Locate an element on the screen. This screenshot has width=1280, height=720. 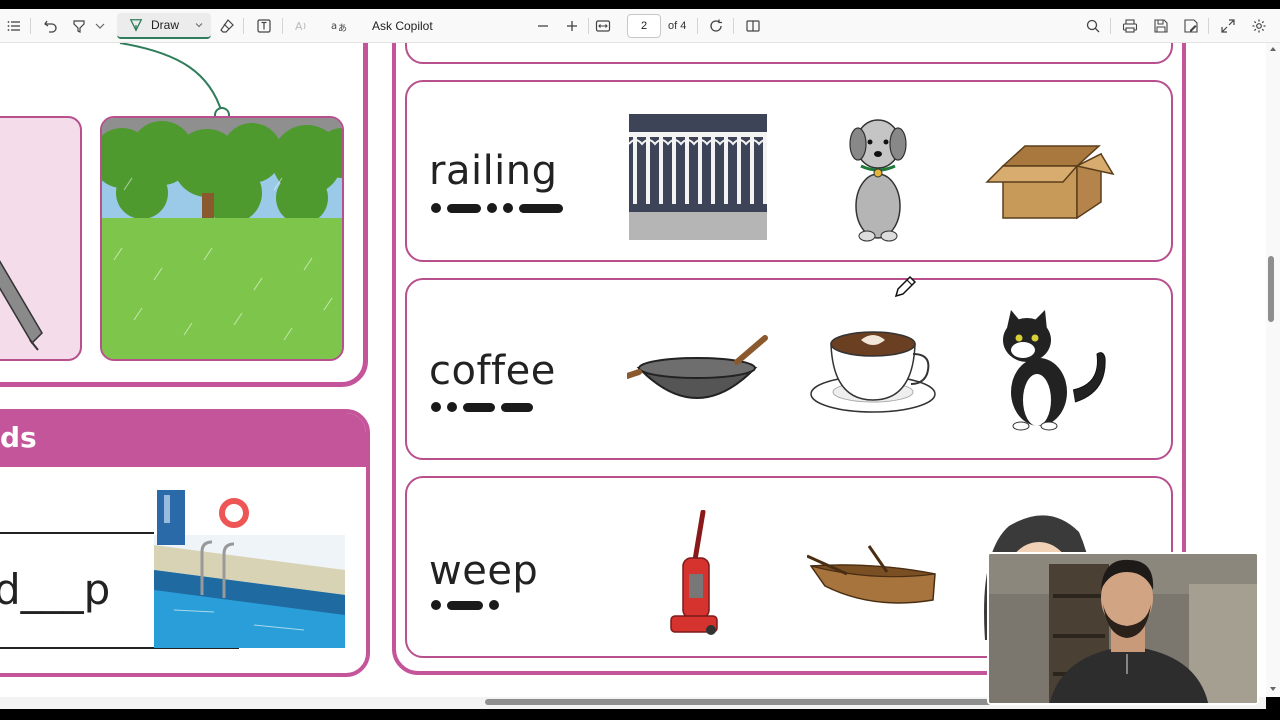
webcam-overlay is located at coordinates (1123, 628).